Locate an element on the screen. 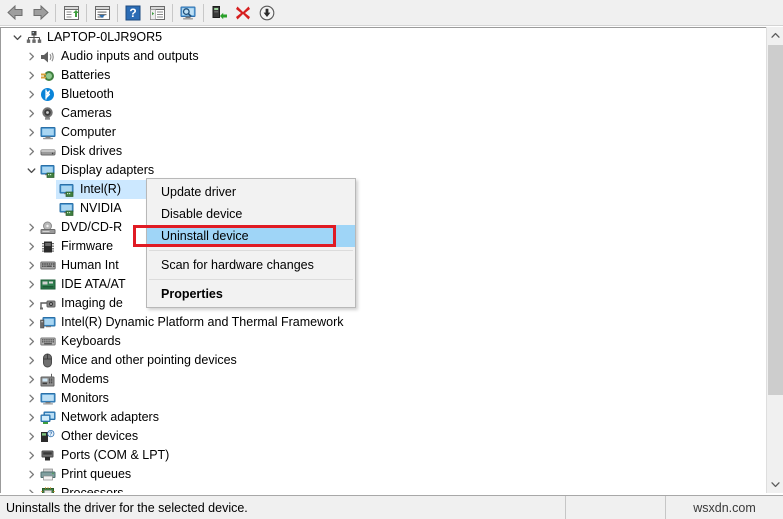  tree-item-print-queues: Print queues is located at coordinates (379, 474).